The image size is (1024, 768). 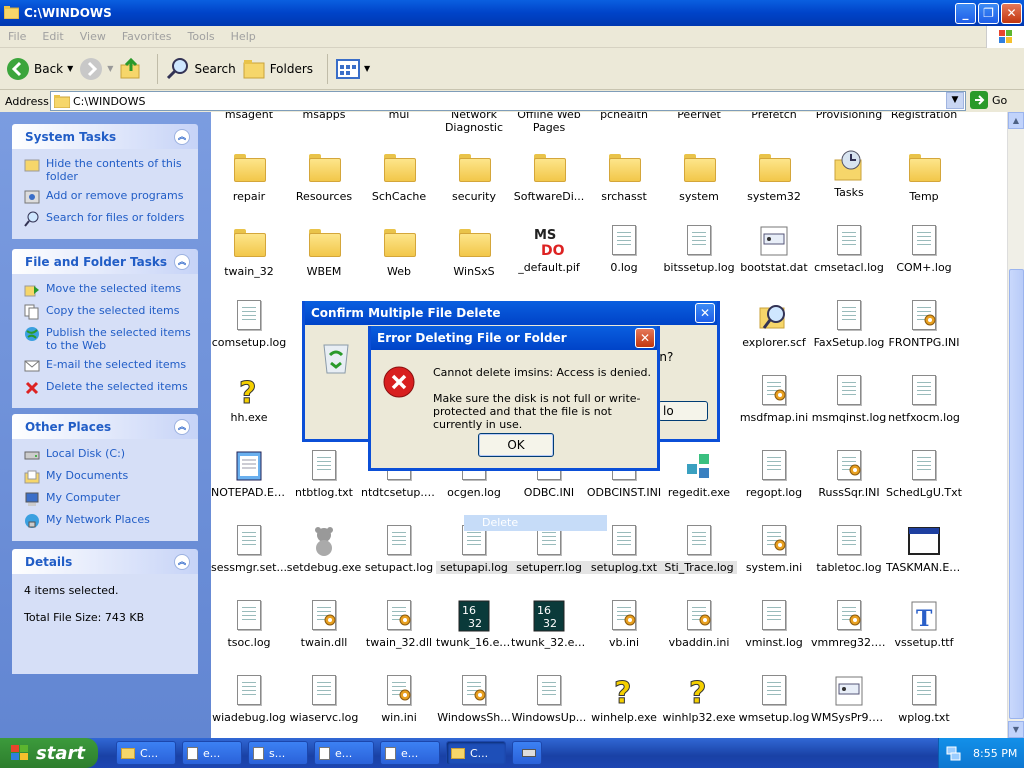 I want to click on file-item: 16 32 twunk_16.exe, so click(x=474, y=624).